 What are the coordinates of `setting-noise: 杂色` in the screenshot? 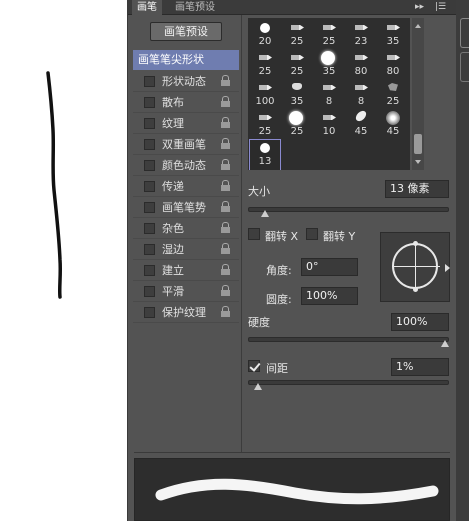 It's located at (186, 228).